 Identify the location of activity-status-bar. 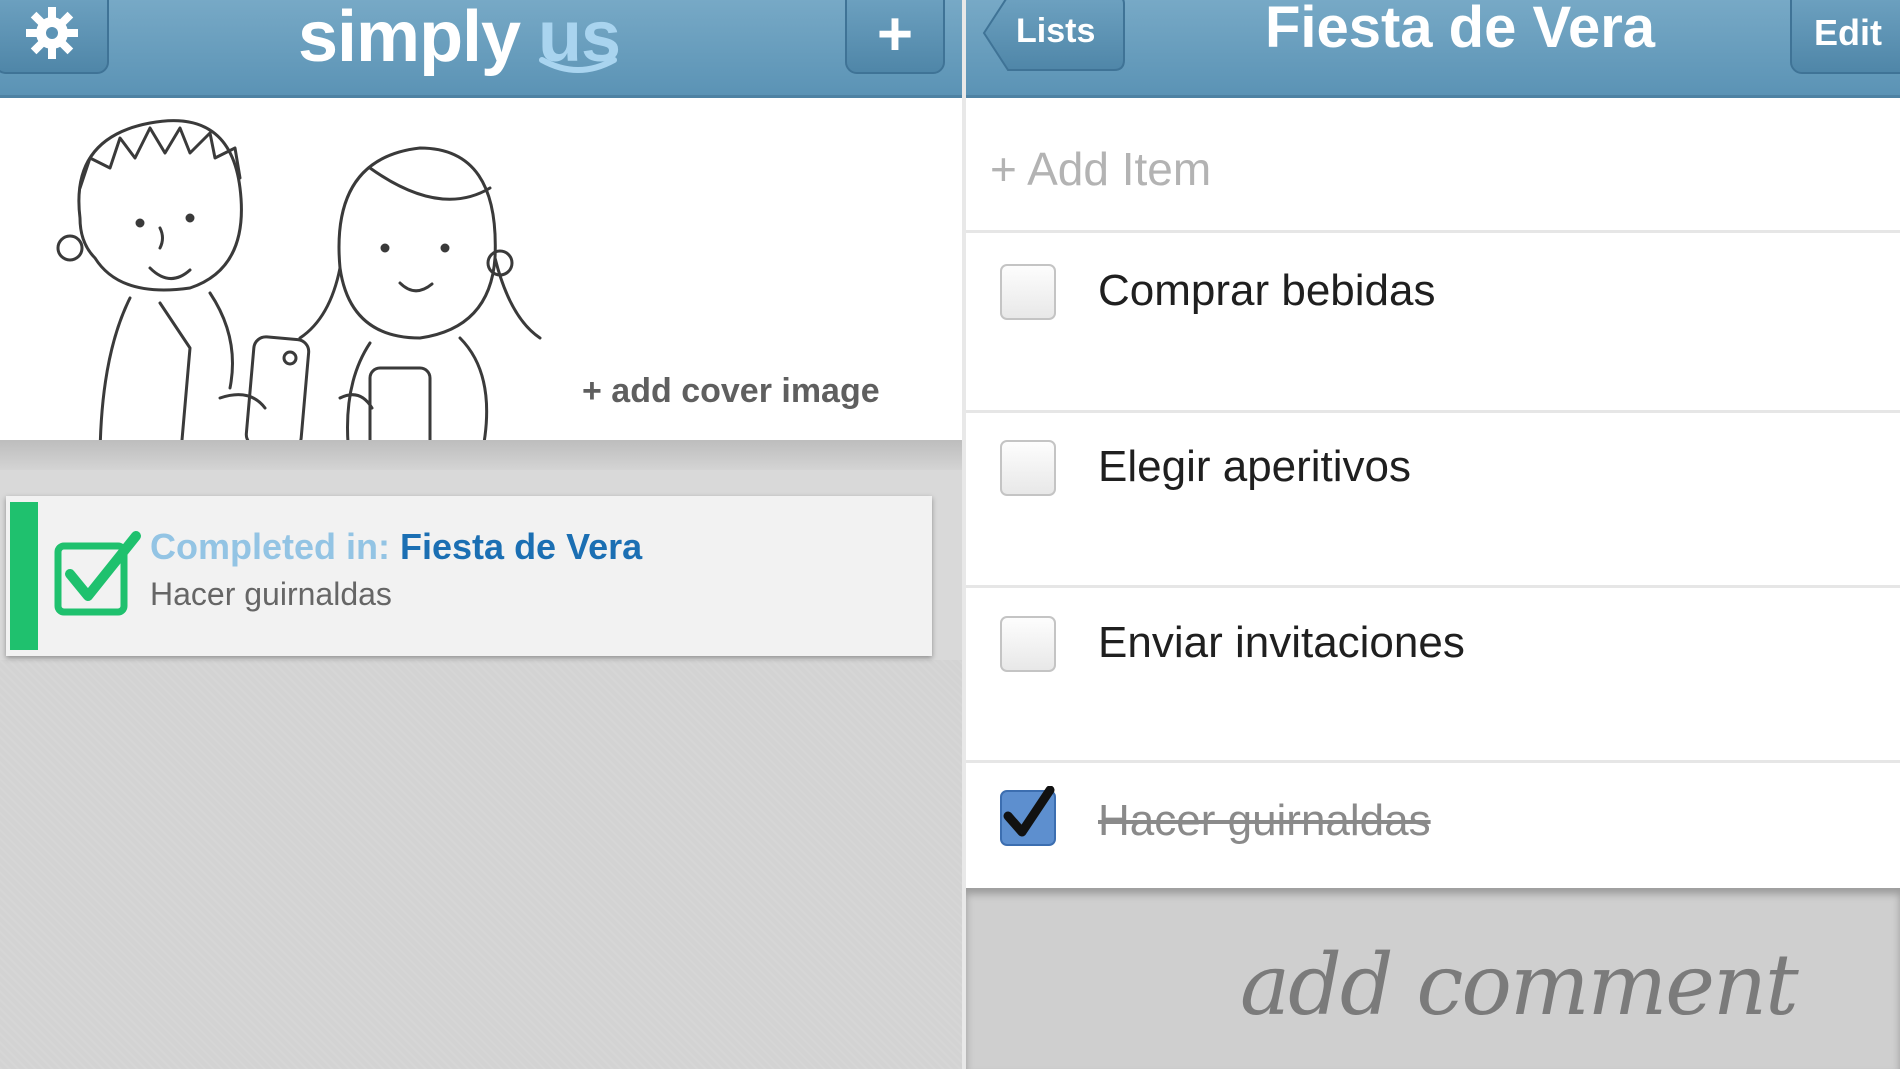
(24, 576).